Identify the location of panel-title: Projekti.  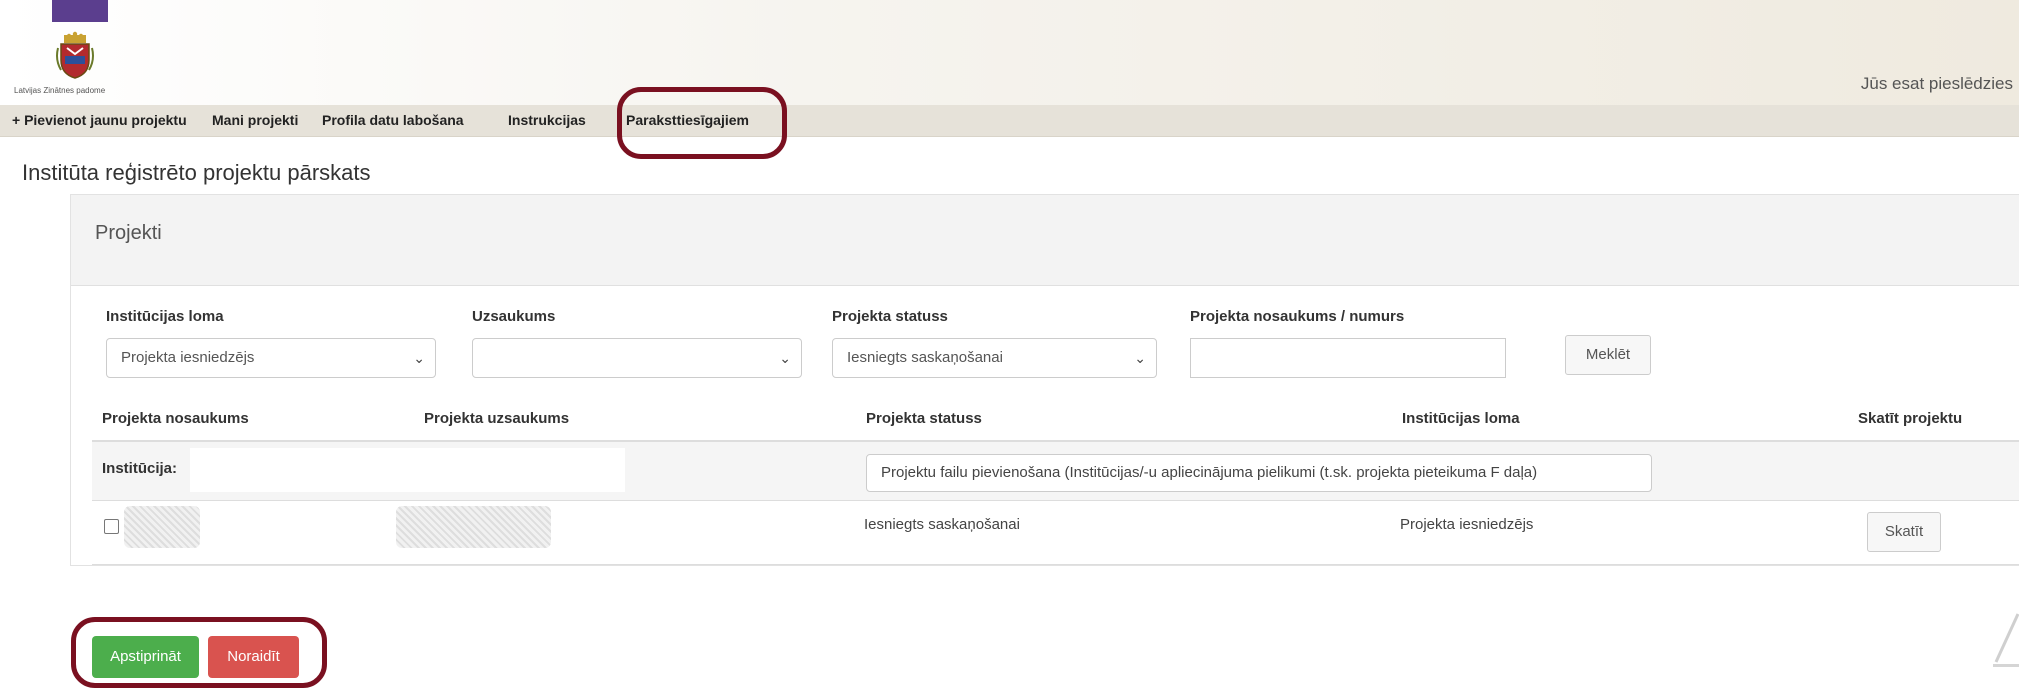
(128, 233).